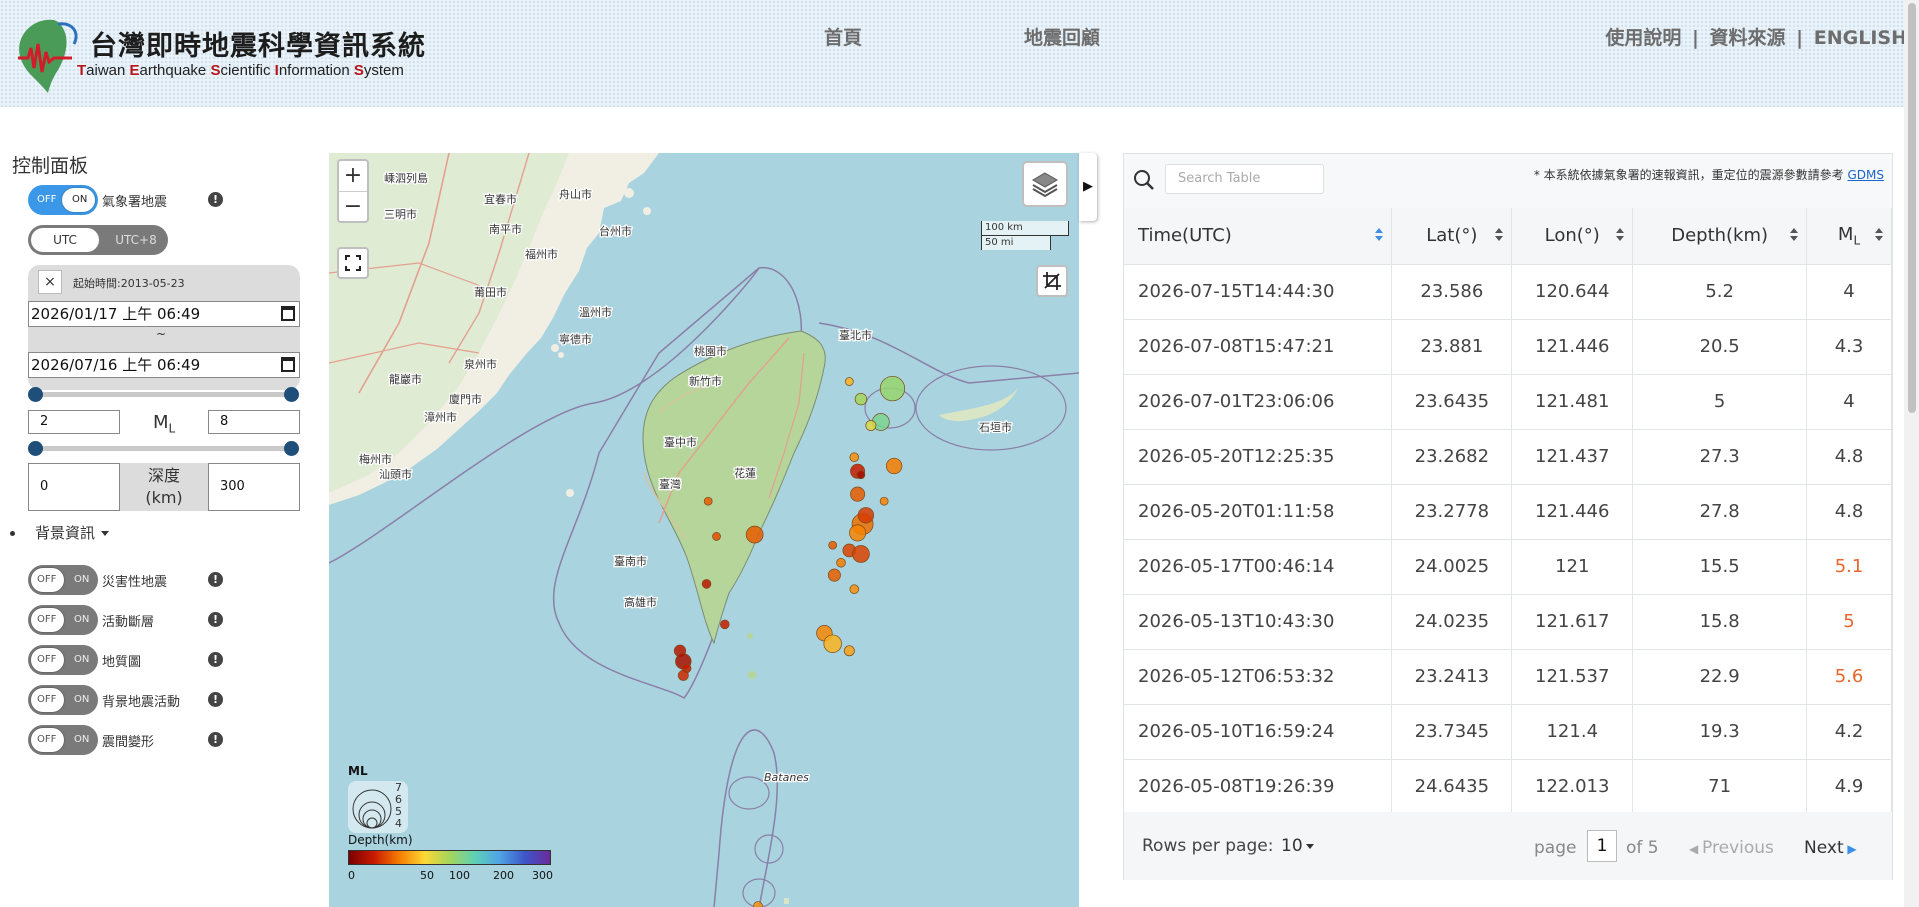  Describe the element at coordinates (74, 422) in the screenshot. I see `ml-min-input: 2` at that location.